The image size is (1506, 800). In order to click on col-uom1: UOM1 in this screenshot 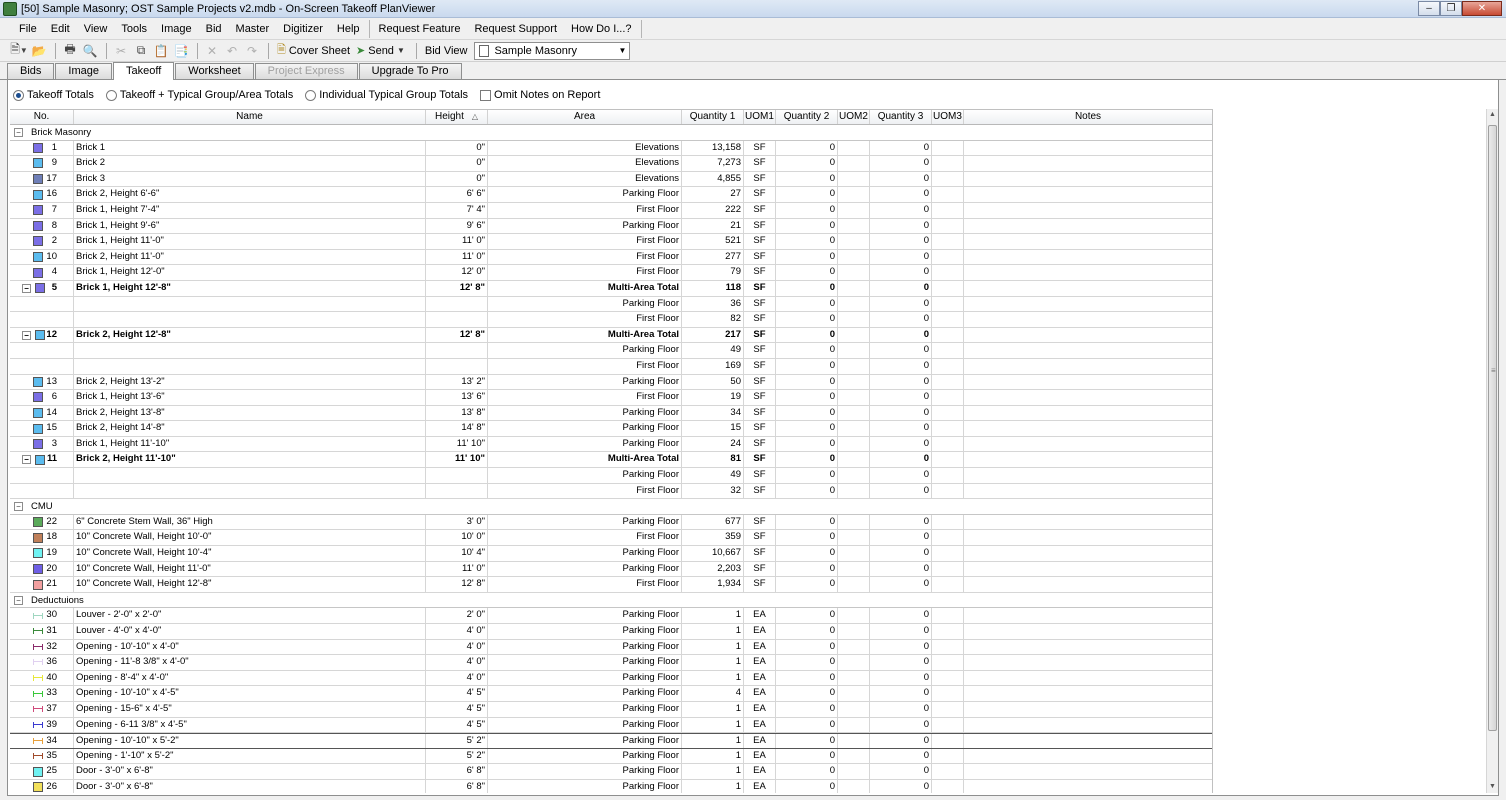, I will do `click(760, 117)`.